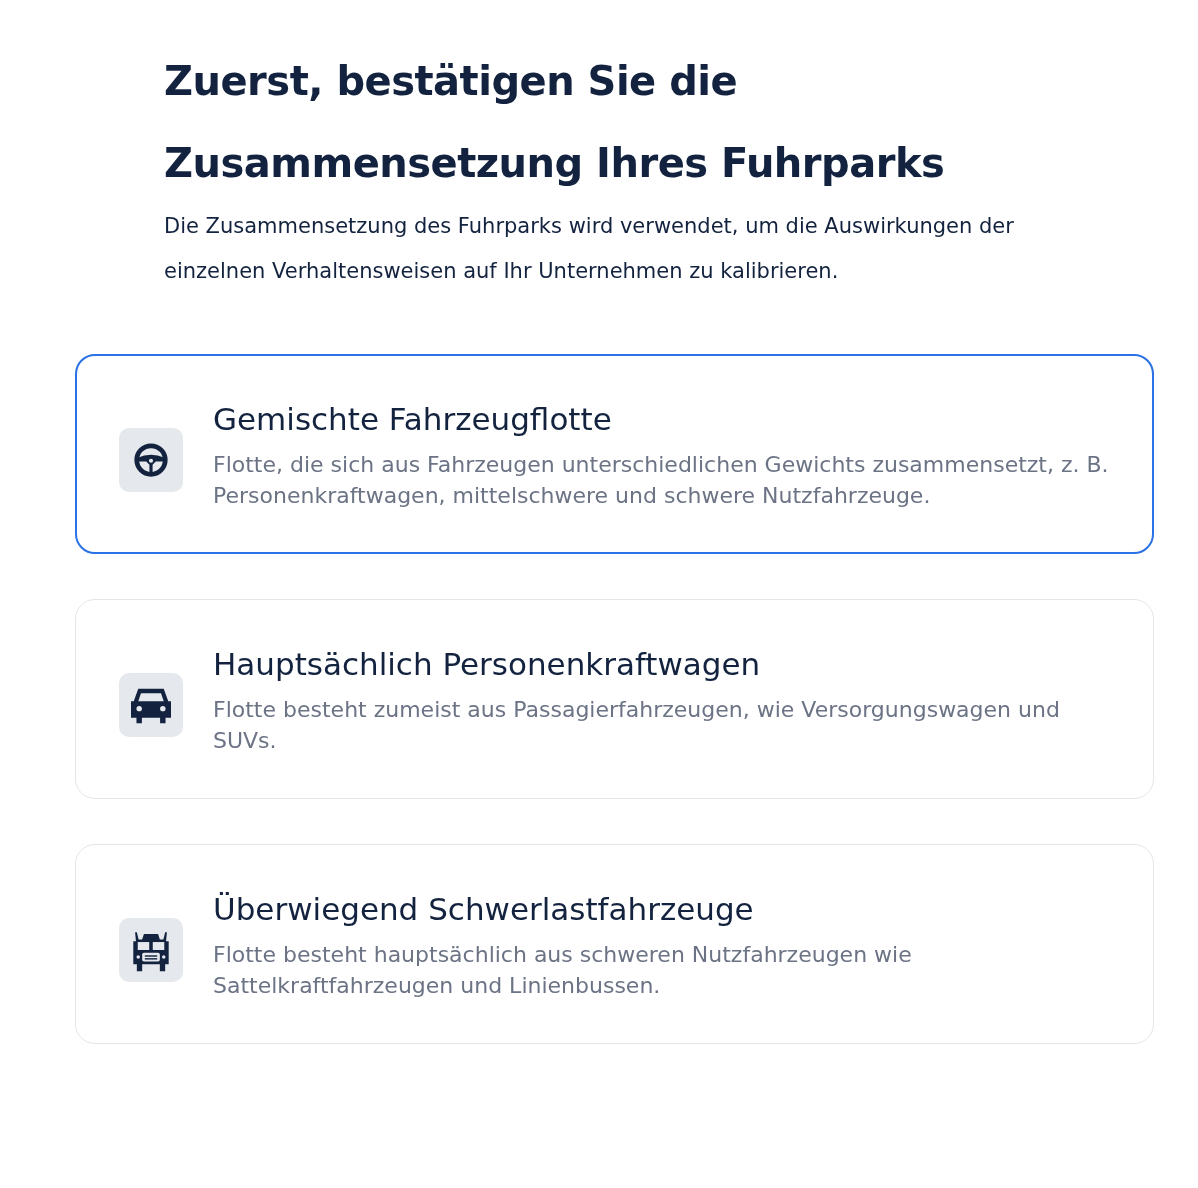  I want to click on option-title: Gemischte Fahrzeugflotte, so click(413, 419).